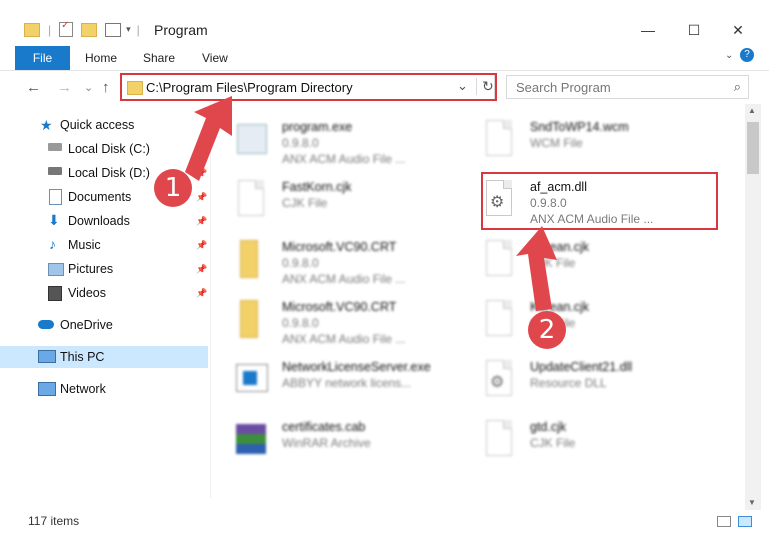 The width and height of the screenshot is (769, 540). Describe the element at coordinates (745, 521) in the screenshot. I see `large-icons-view-icon` at that location.